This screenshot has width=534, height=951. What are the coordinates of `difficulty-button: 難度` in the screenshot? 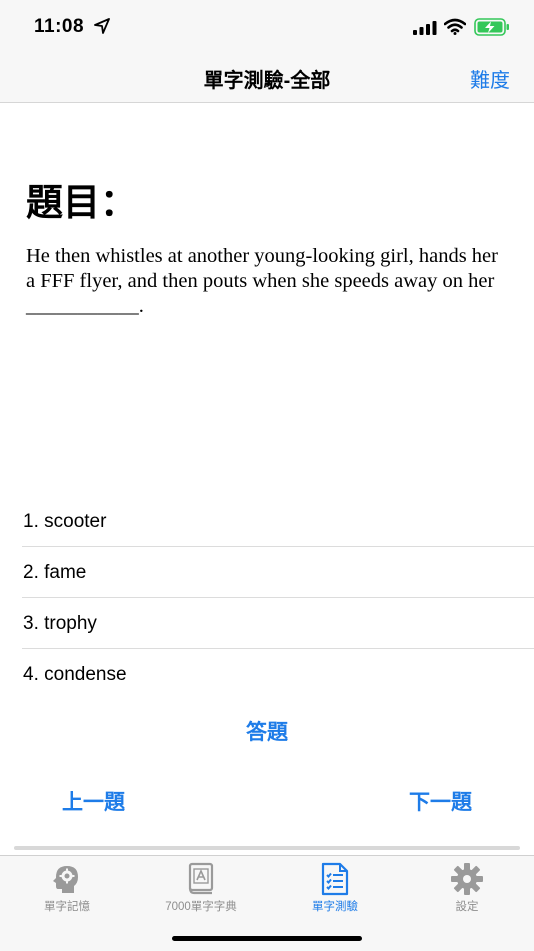 It's located at (490, 78).